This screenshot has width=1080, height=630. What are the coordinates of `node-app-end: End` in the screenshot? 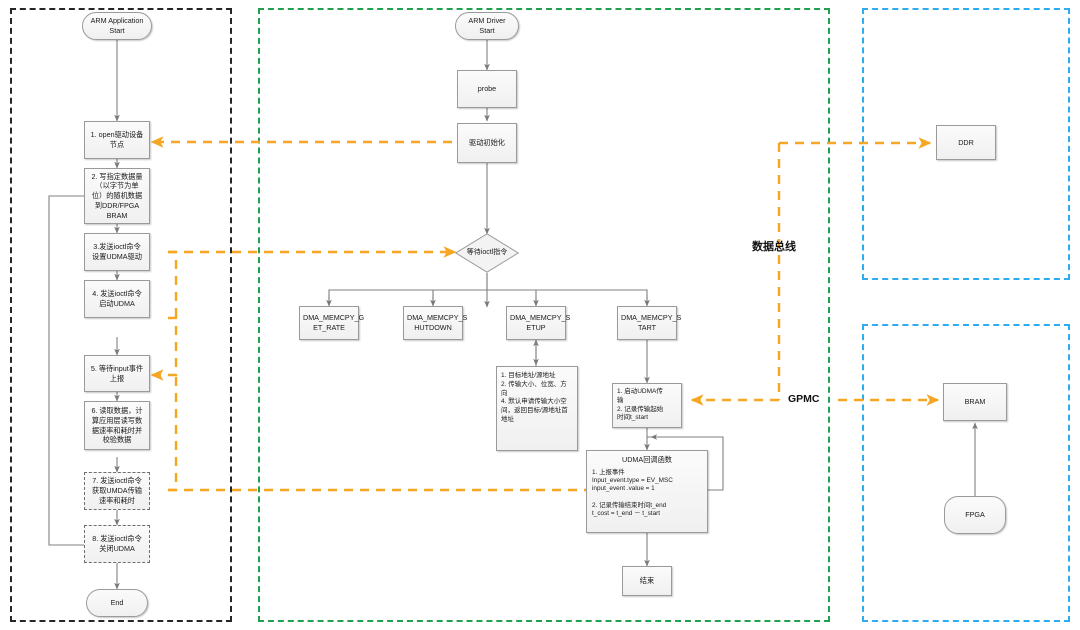 It's located at (117, 603).